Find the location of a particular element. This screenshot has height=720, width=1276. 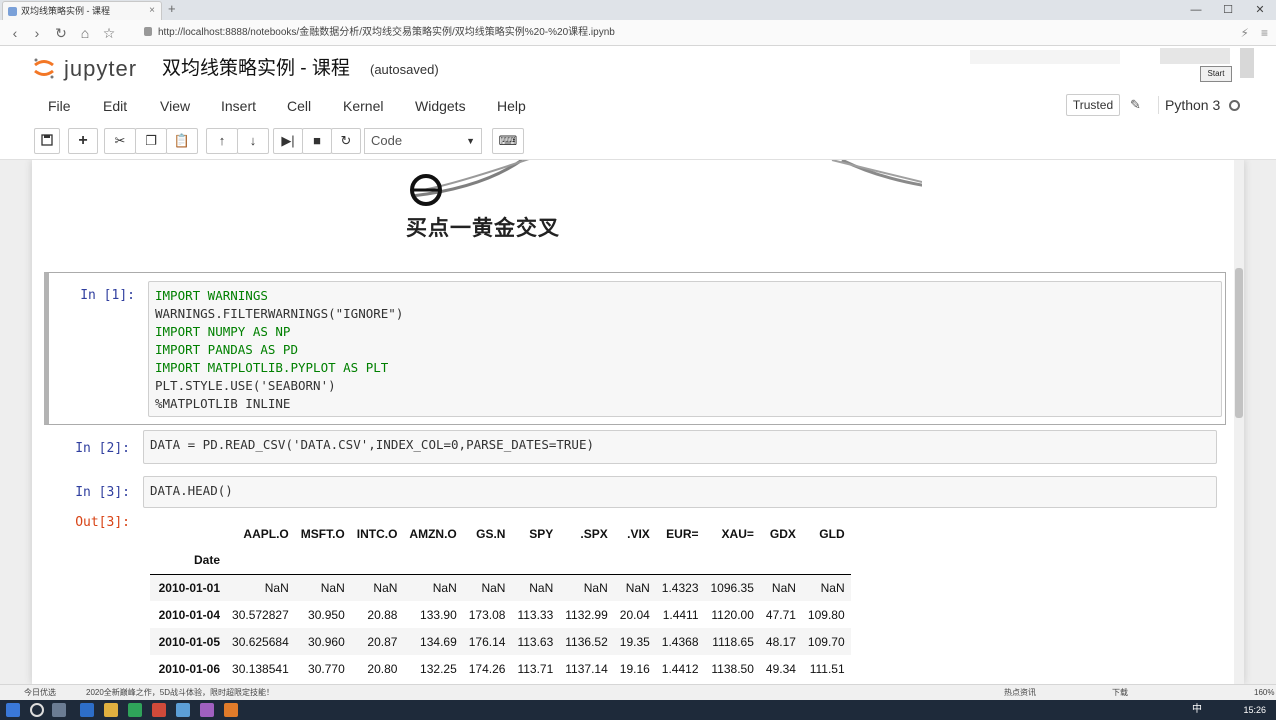

arrow-up-icon: ↑ is located at coordinates (222, 140).